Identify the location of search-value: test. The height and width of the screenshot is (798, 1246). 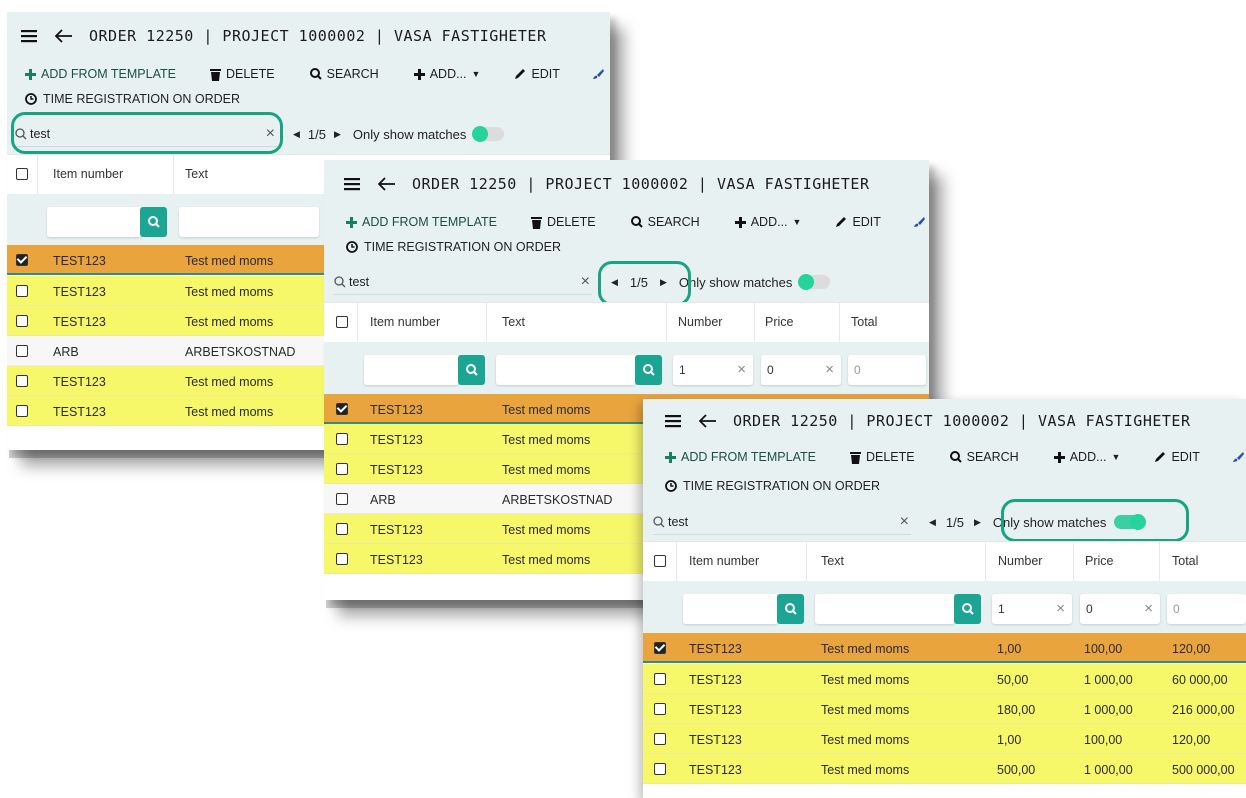
(359, 282).